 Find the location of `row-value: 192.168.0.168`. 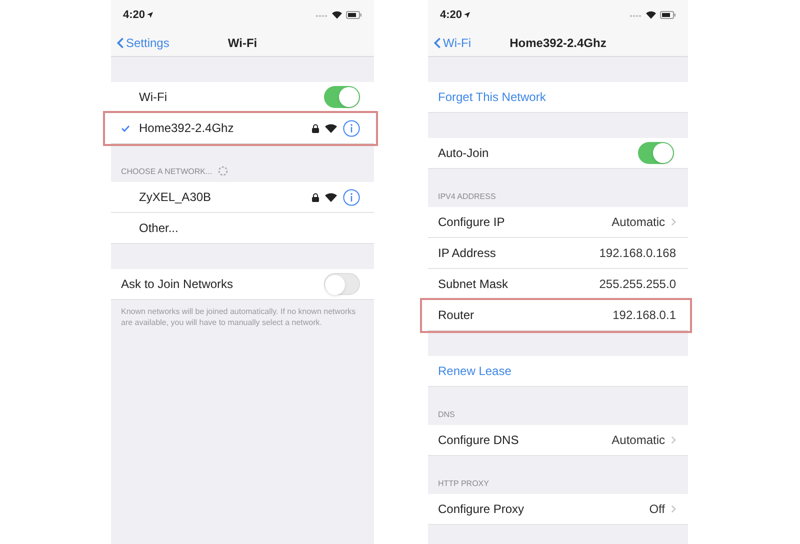

row-value: 192.168.0.168 is located at coordinates (637, 253).